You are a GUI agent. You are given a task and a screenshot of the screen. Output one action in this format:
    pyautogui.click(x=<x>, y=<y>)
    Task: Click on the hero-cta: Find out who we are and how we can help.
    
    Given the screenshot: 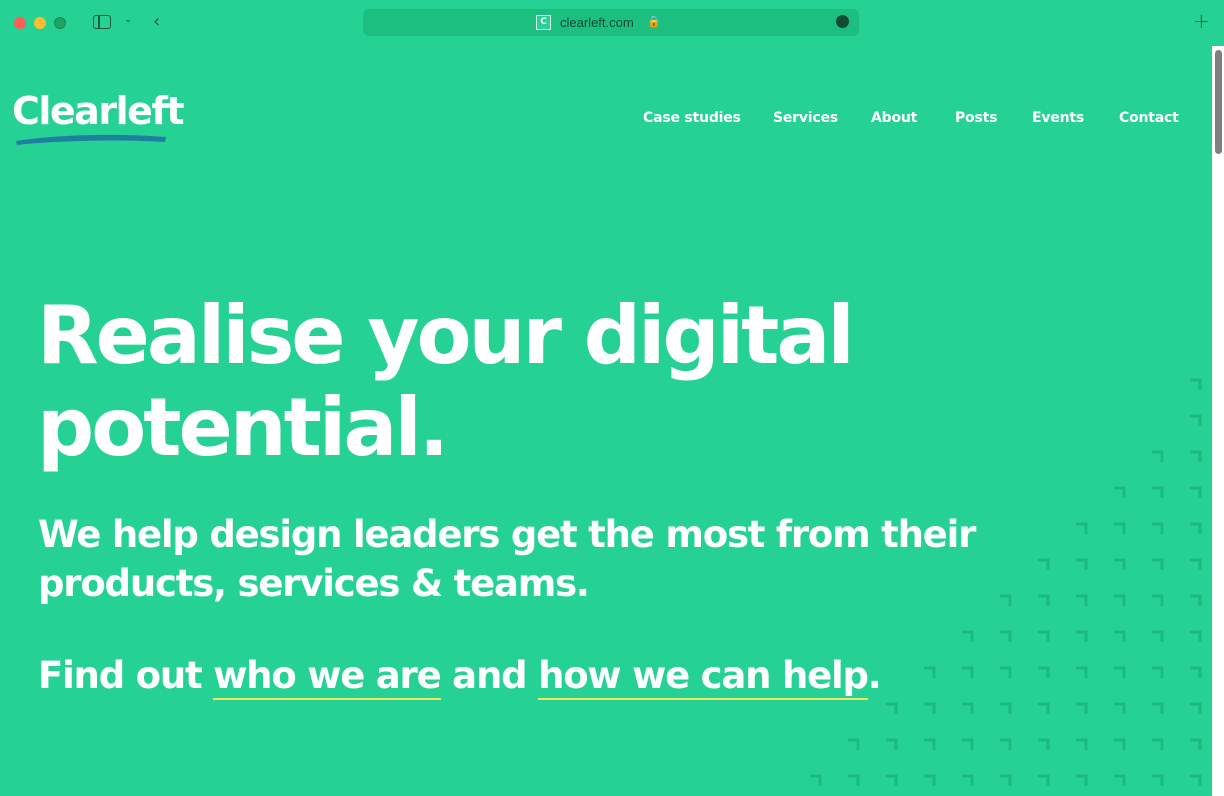 What is the action you would take?
    pyautogui.click(x=460, y=676)
    